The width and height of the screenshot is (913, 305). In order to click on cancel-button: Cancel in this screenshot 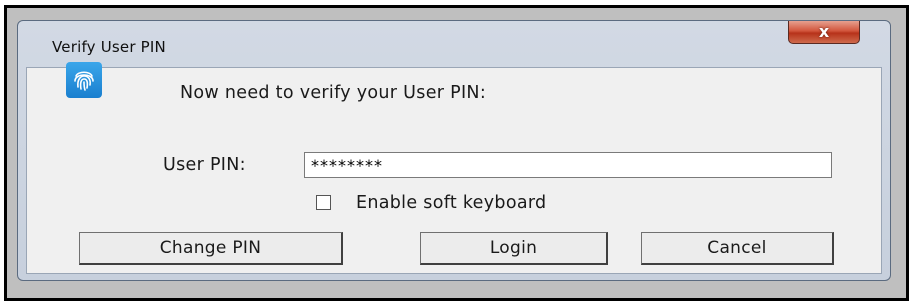, I will do `click(737, 248)`.